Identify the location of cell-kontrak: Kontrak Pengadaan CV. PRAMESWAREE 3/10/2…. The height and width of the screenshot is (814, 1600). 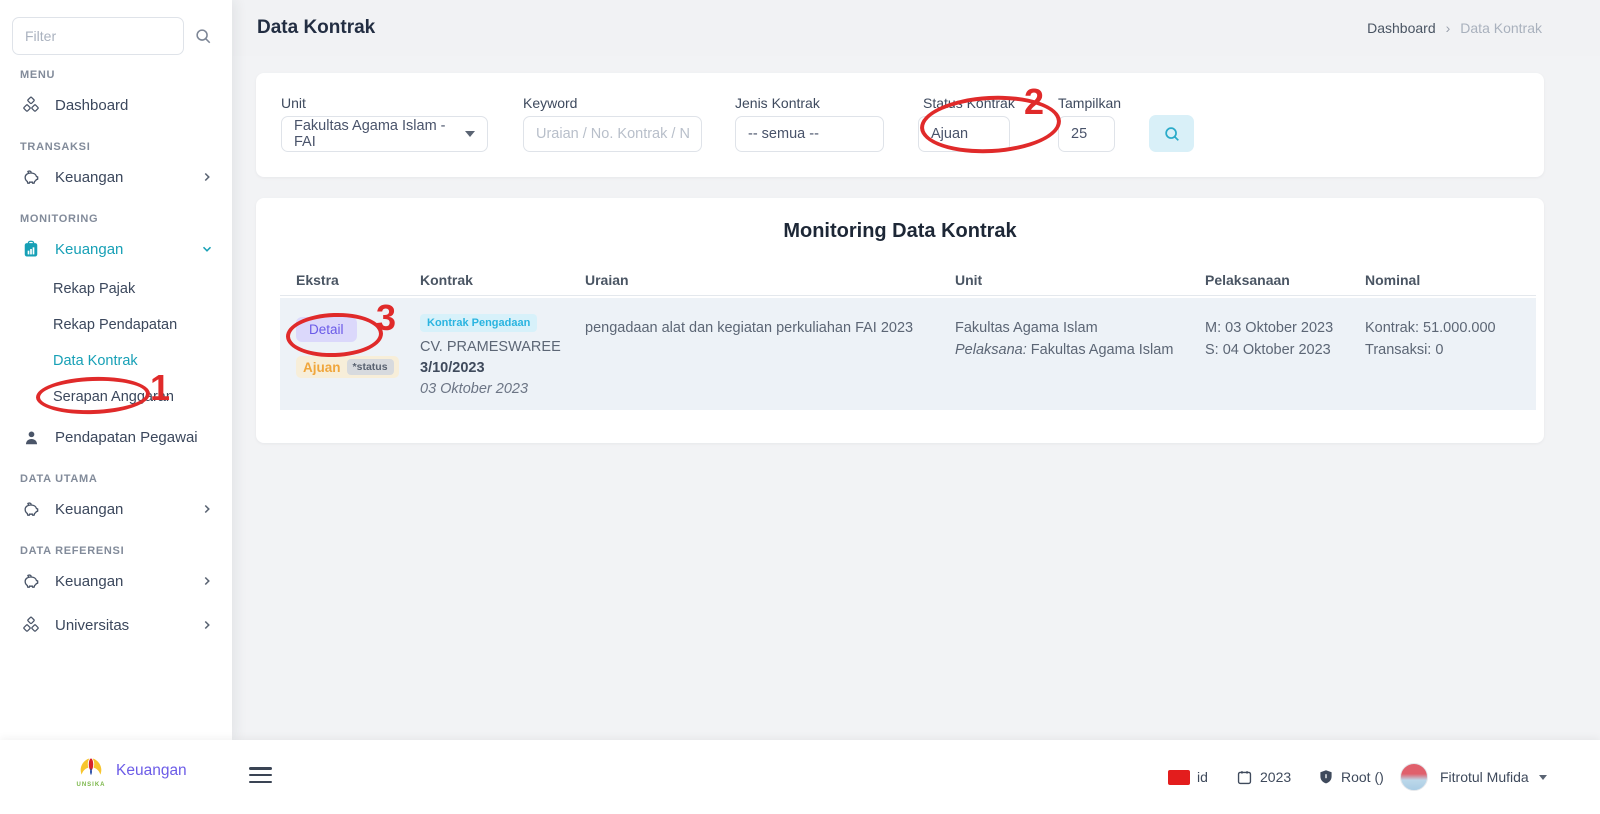
(502, 361).